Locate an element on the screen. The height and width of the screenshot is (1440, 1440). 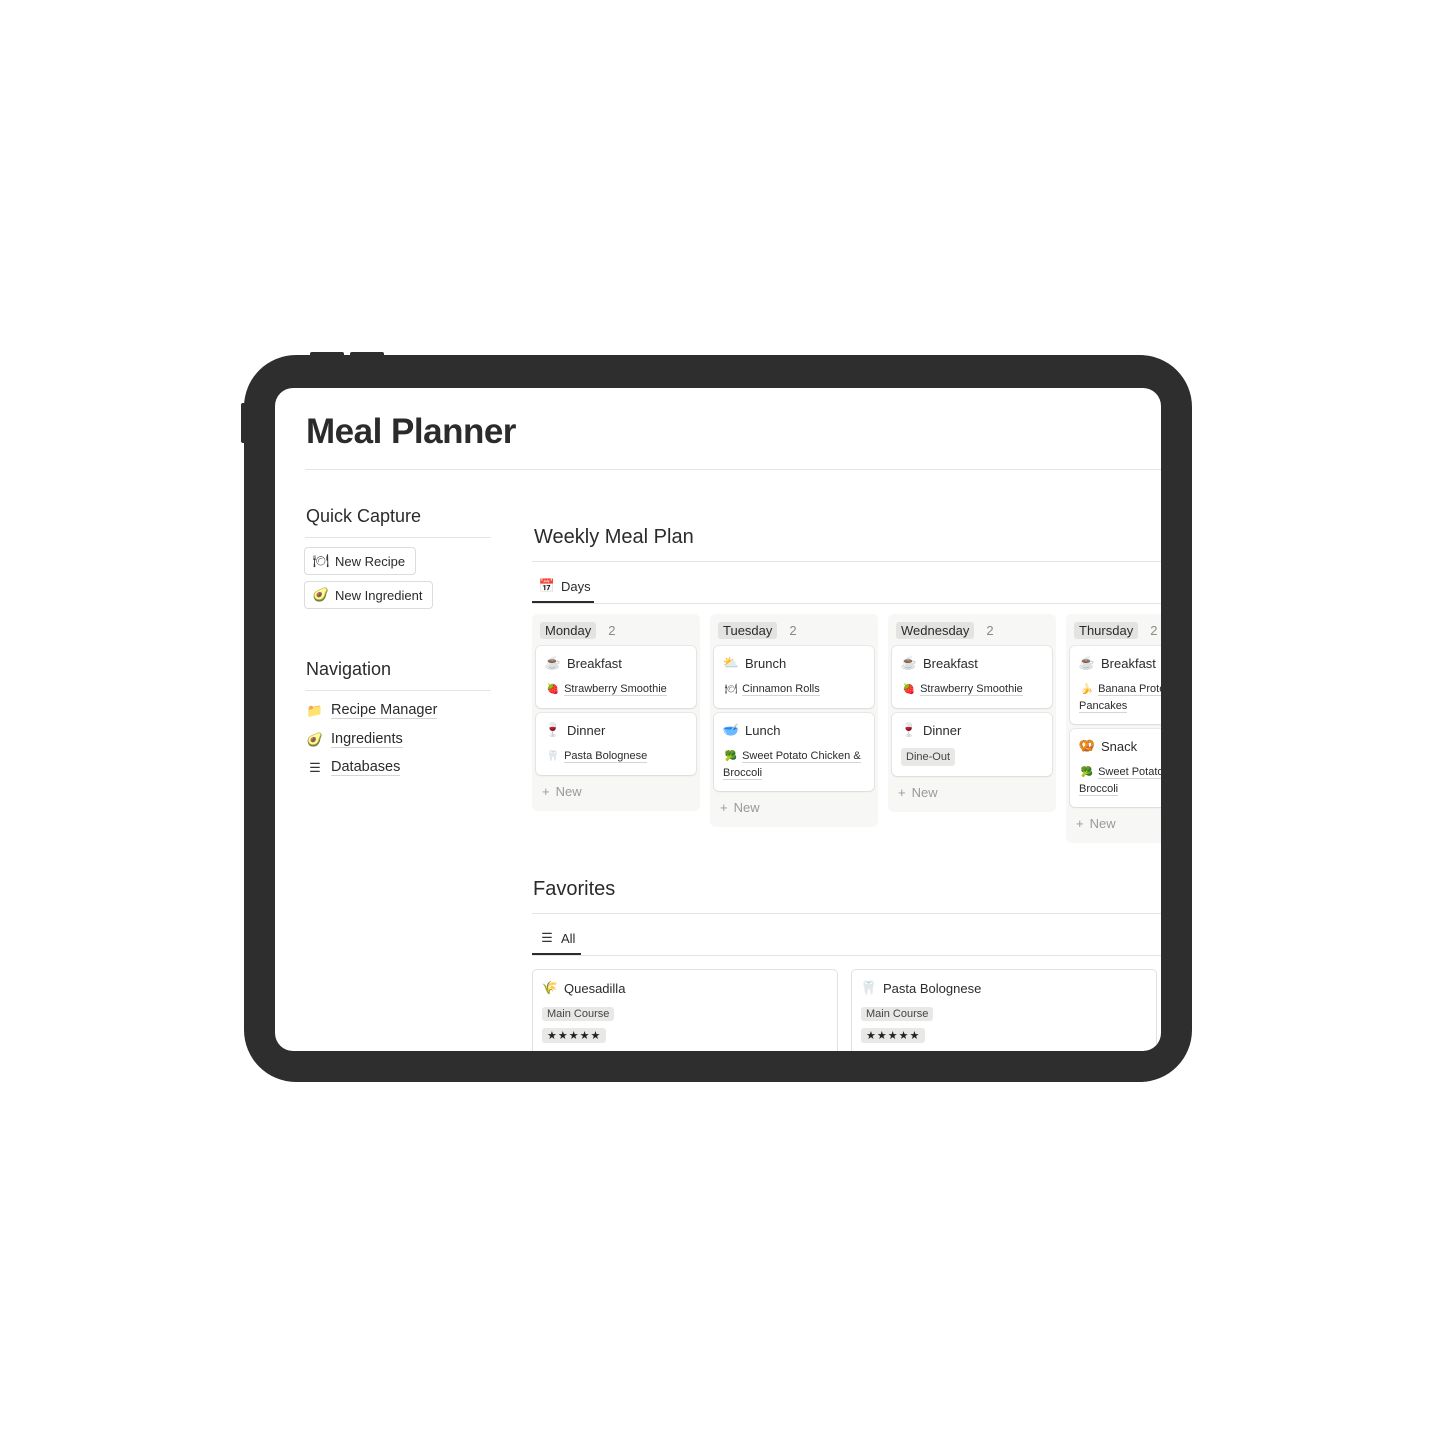
recipe-link: Cinnamon Rolls is located at coordinates (781, 689).